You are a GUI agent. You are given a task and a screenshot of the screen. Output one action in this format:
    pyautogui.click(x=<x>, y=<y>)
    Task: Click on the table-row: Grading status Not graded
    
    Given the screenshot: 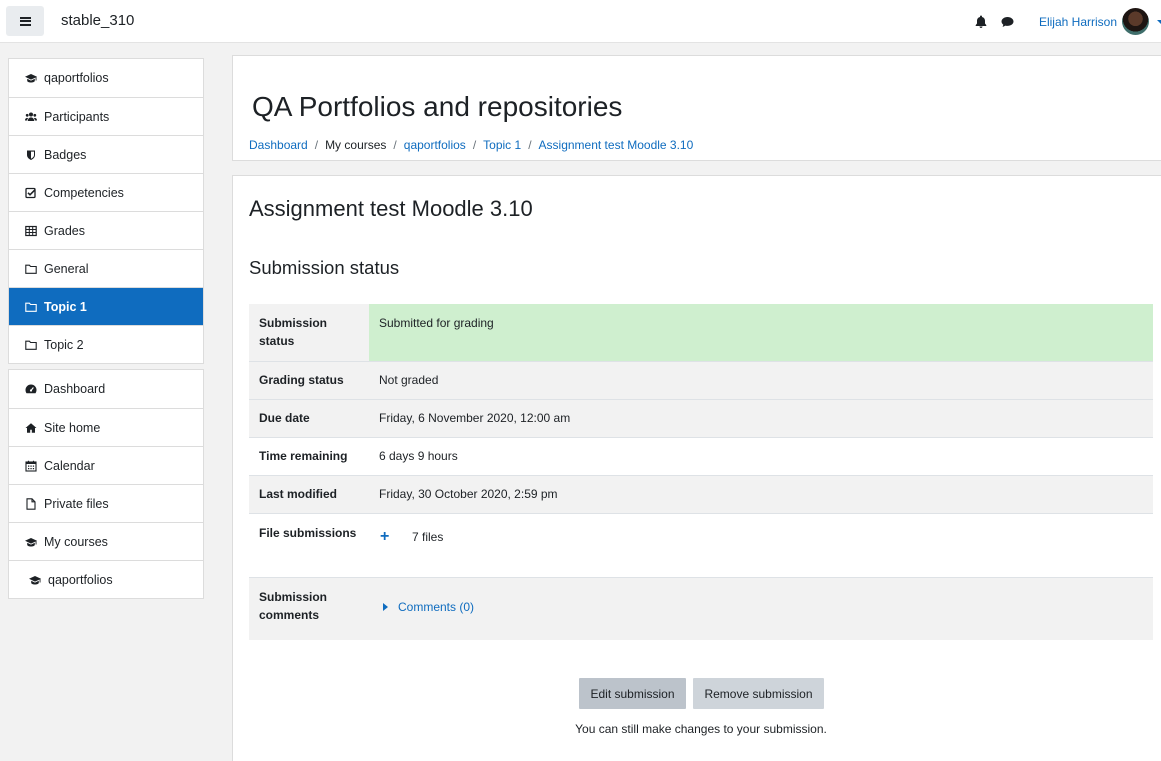 What is the action you would take?
    pyautogui.click(x=701, y=379)
    